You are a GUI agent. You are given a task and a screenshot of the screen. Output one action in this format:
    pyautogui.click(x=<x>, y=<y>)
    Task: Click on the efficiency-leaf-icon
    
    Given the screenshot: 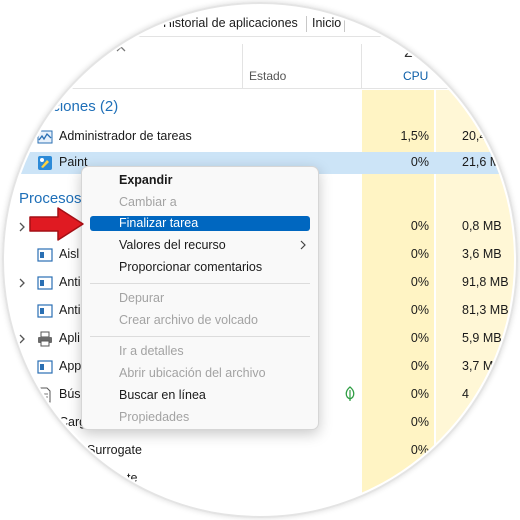 What is the action you would take?
    pyautogui.click(x=350, y=393)
    